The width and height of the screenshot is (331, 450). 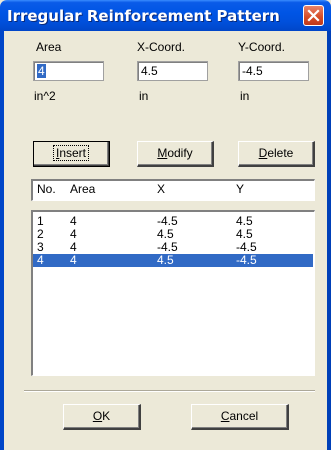 I want to click on delete-button: Delete, so click(x=276, y=154).